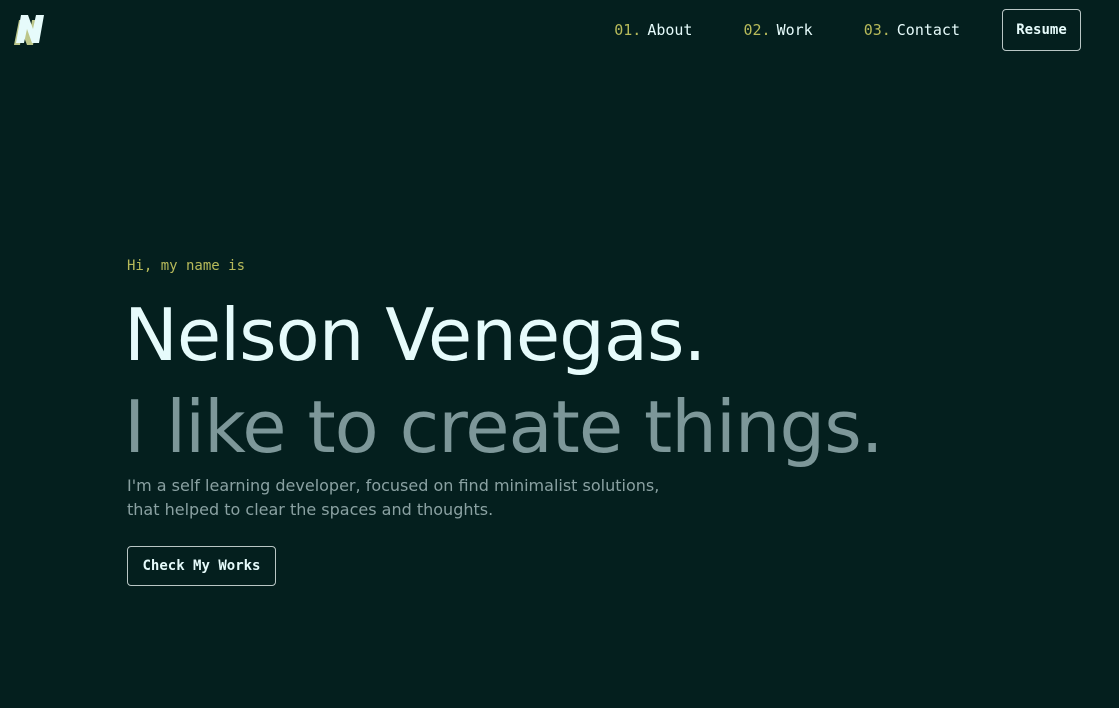 This screenshot has width=1119, height=708. Describe the element at coordinates (415, 335) in the screenshot. I see `hero-name: Nelson Venegas.` at that location.